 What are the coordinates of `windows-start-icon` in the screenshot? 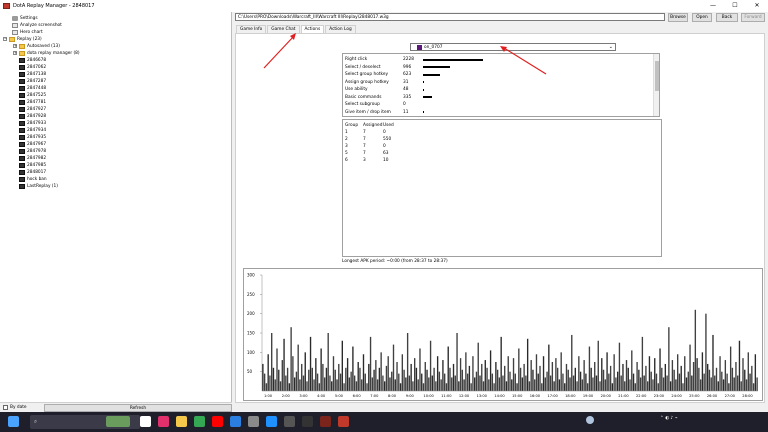 It's located at (13, 421).